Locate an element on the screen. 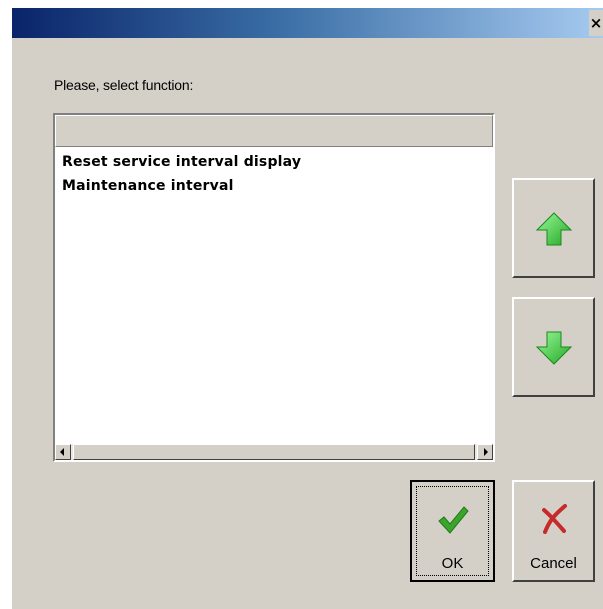  cancel-button: Cancel is located at coordinates (553, 531).